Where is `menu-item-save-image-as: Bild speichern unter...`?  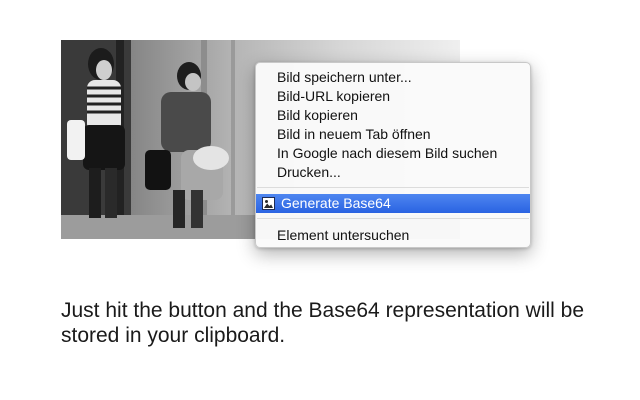 menu-item-save-image-as: Bild speichern unter... is located at coordinates (393, 77).